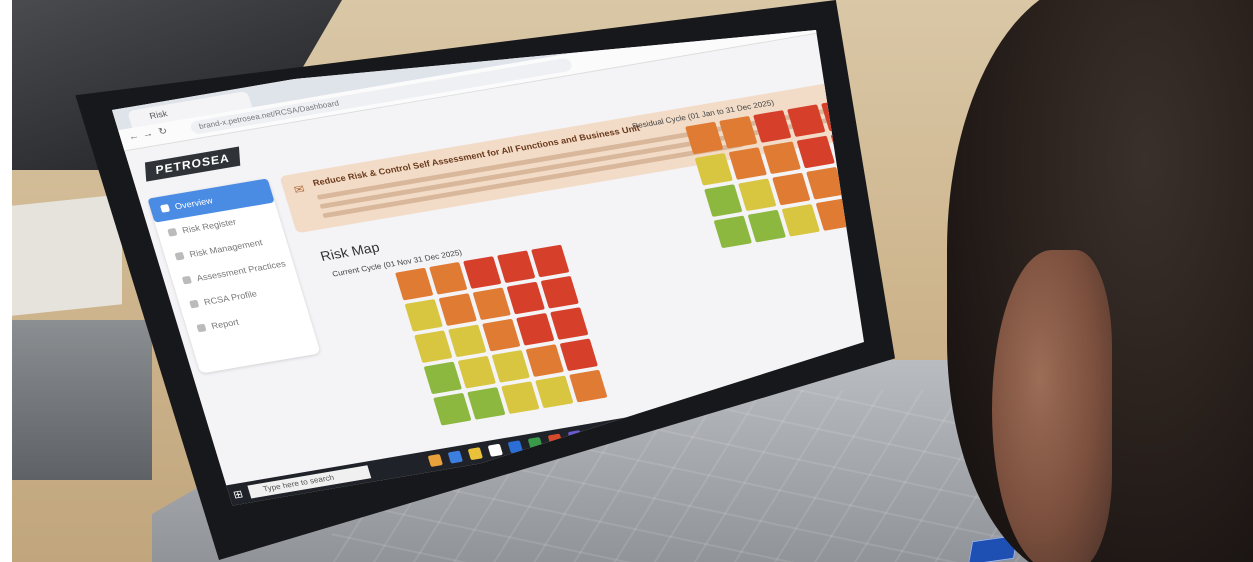  What do you see at coordinates (495, 450) in the screenshot?
I see `store-icon` at bounding box center [495, 450].